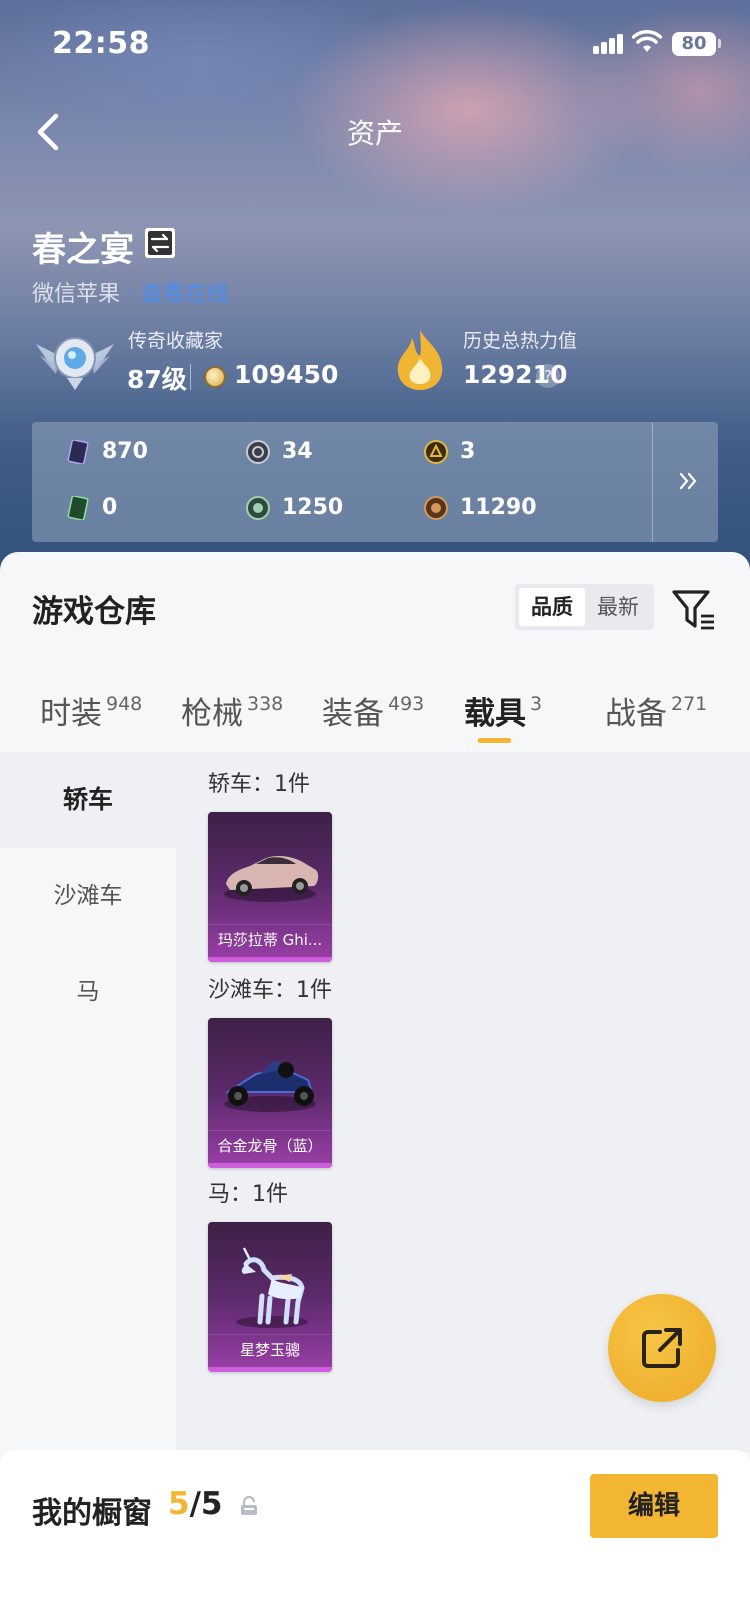 This screenshot has height=1624, width=750. What do you see at coordinates (694, 610) in the screenshot?
I see `filter-icon` at bounding box center [694, 610].